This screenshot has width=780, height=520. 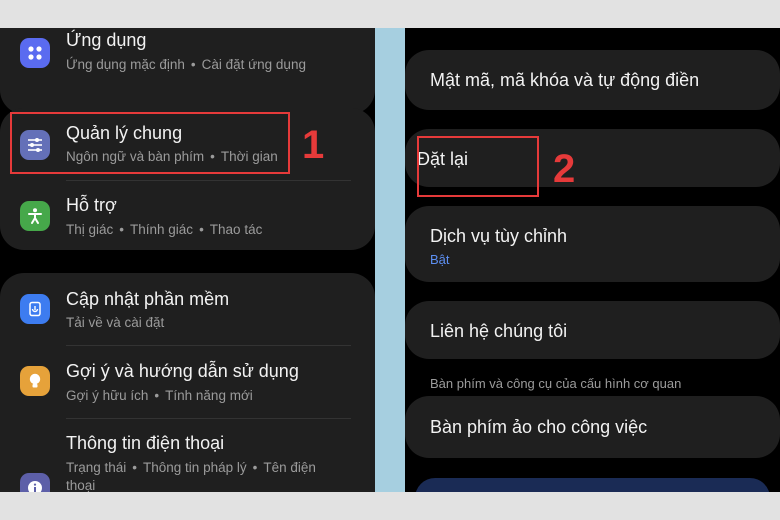 What do you see at coordinates (539, 427) in the screenshot?
I see `settings-item-title: Bàn phím ảo cho công việc` at bounding box center [539, 427].